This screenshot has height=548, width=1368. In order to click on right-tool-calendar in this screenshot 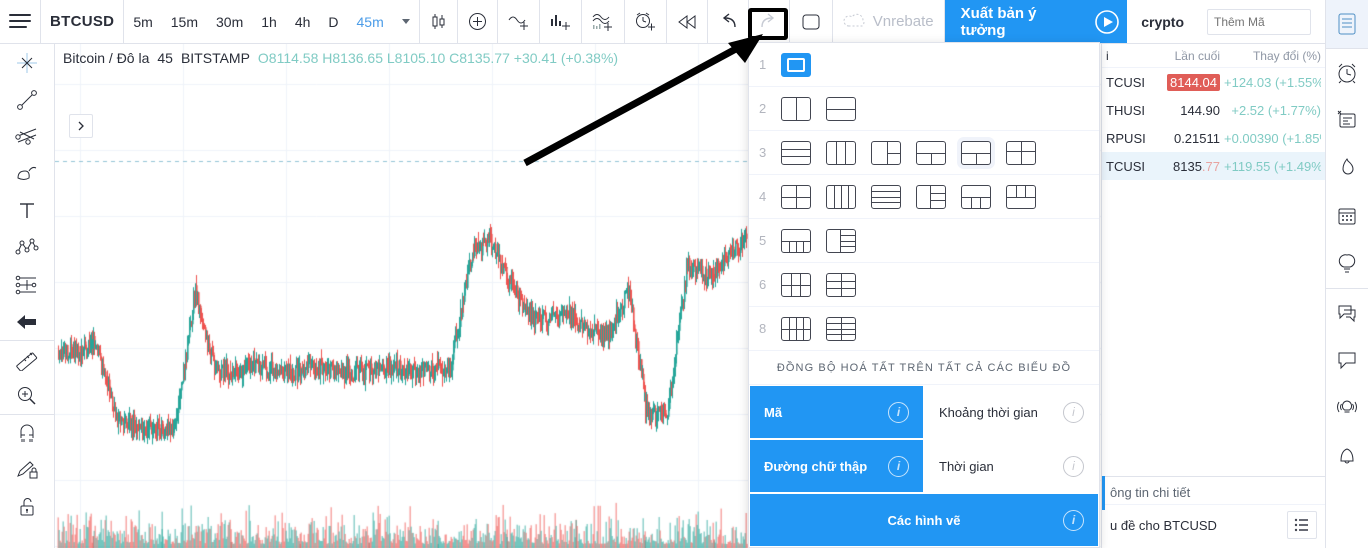, I will do `click(1347, 216)`.